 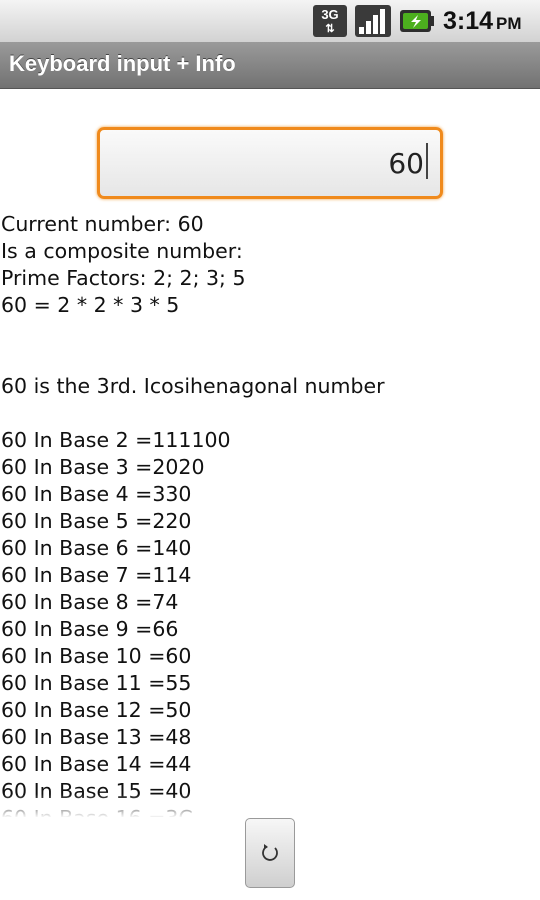 I want to click on refresh-icon, so click(x=270, y=852).